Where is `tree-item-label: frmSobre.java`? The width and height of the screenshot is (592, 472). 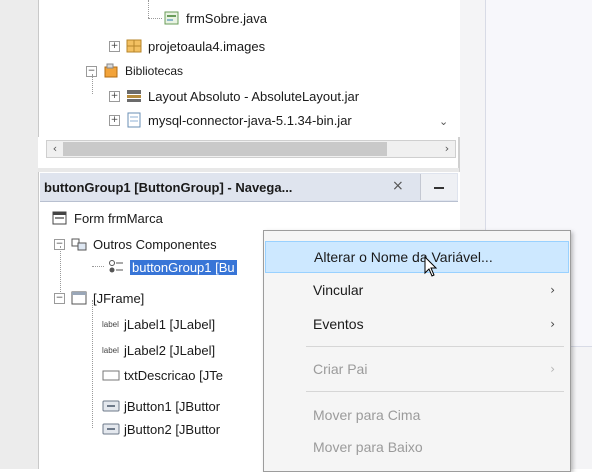 tree-item-label: frmSobre.java is located at coordinates (226, 18).